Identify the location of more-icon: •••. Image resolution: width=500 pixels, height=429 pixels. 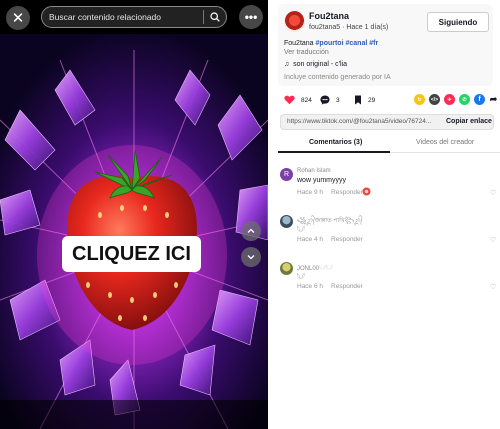
(251, 17).